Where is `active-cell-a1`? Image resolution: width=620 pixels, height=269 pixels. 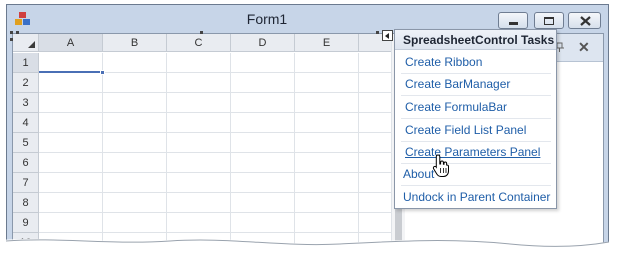 active-cell-a1 is located at coordinates (71, 63).